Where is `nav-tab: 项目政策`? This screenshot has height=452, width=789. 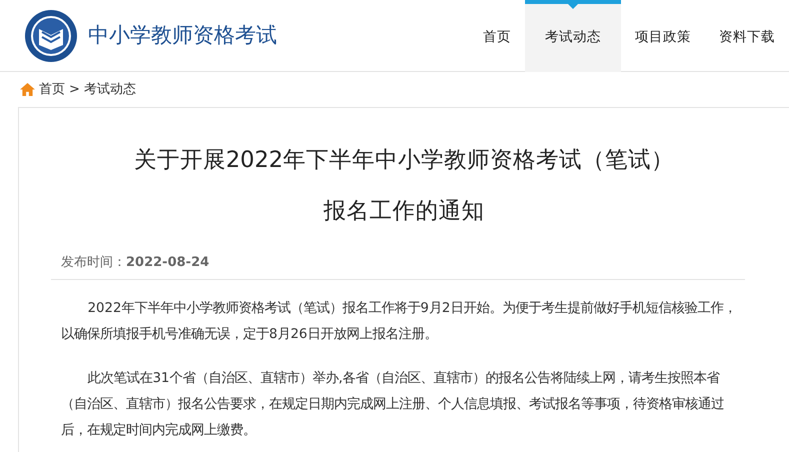
nav-tab: 项目政策 is located at coordinates (663, 36).